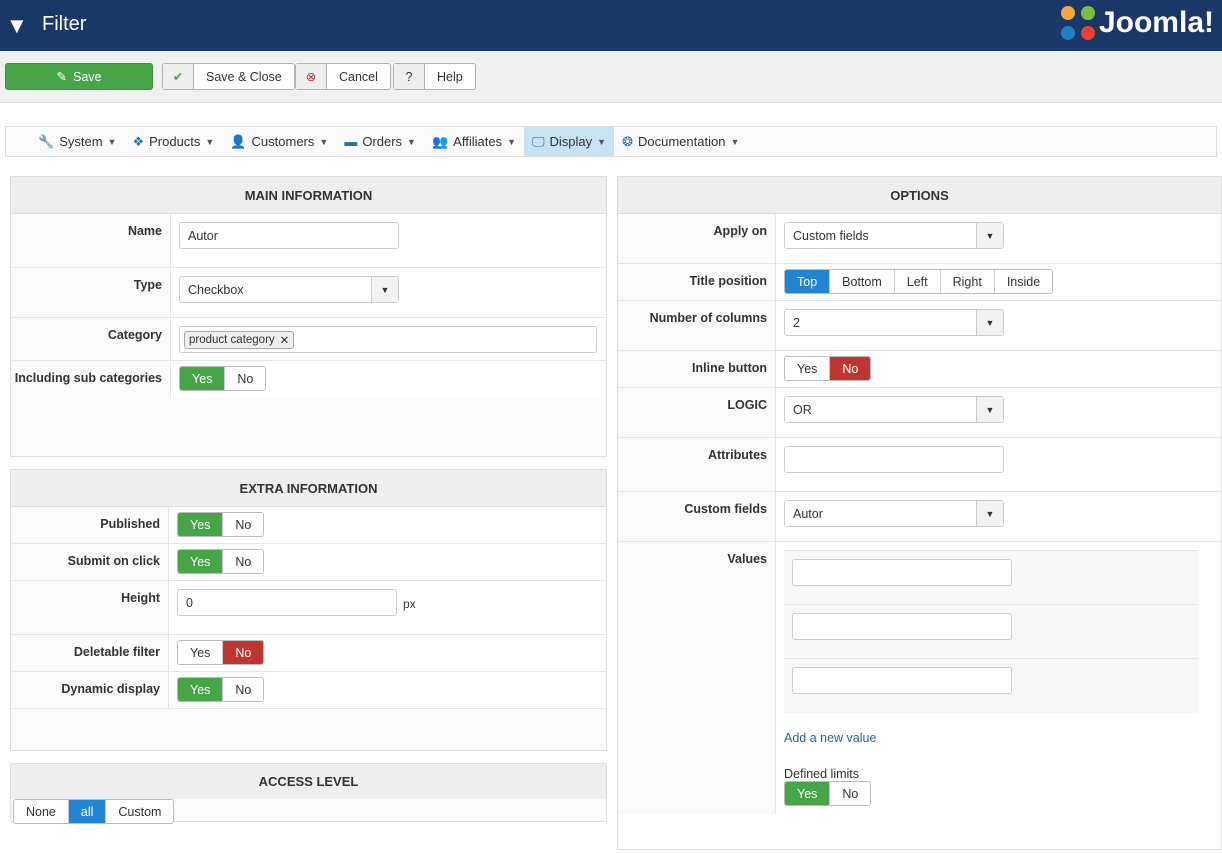 This screenshot has height=854, width=1222. Describe the element at coordinates (41, 811) in the screenshot. I see `access-none: None` at that location.